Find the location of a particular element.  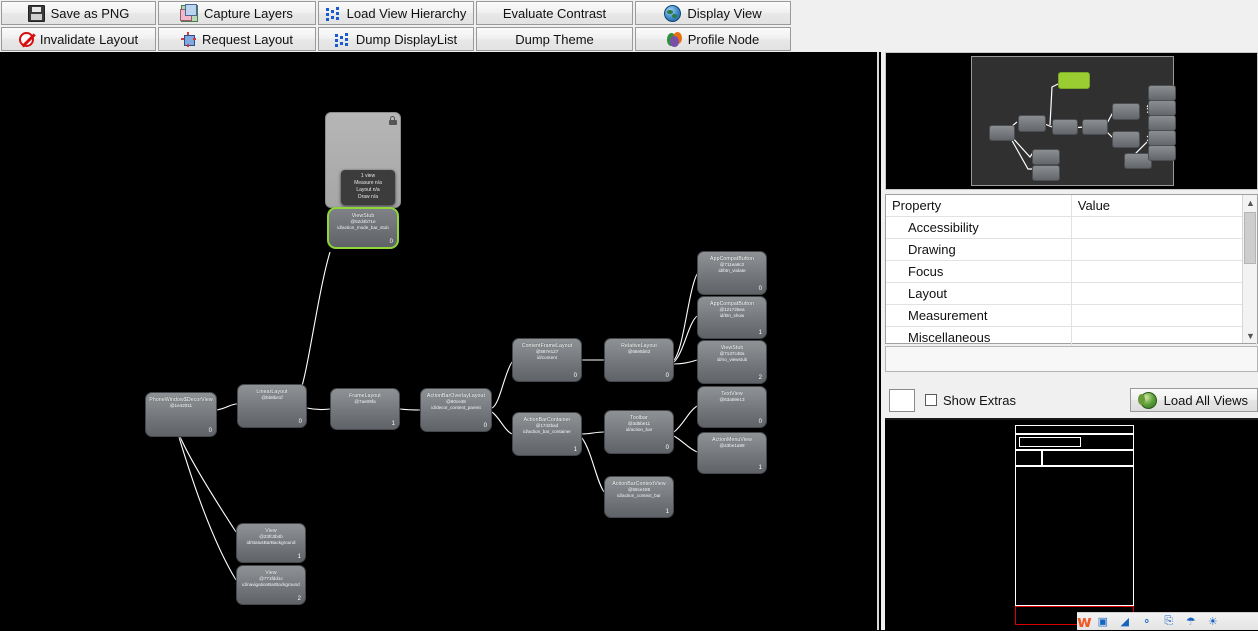

tree-node-hash: @68e5b63 is located at coordinates (639, 351).